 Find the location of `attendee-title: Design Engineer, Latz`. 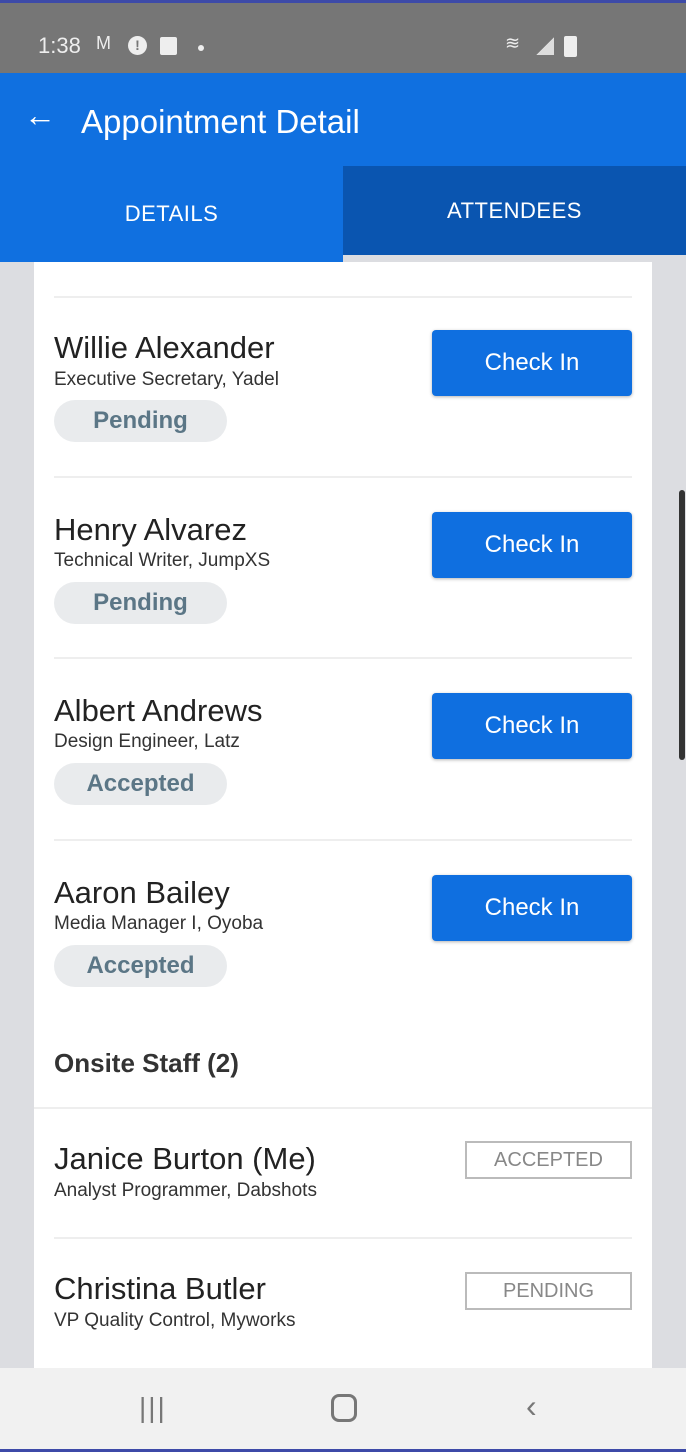

attendee-title: Design Engineer, Latz is located at coordinates (147, 741).